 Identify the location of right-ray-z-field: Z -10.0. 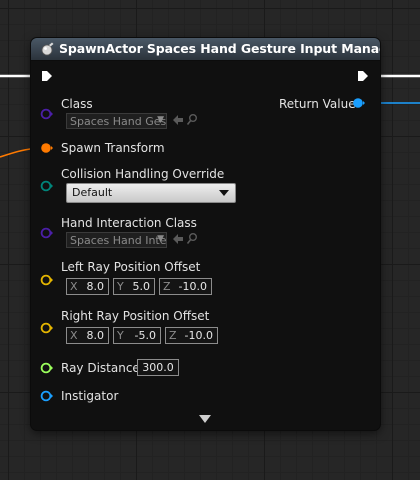
(191, 335).